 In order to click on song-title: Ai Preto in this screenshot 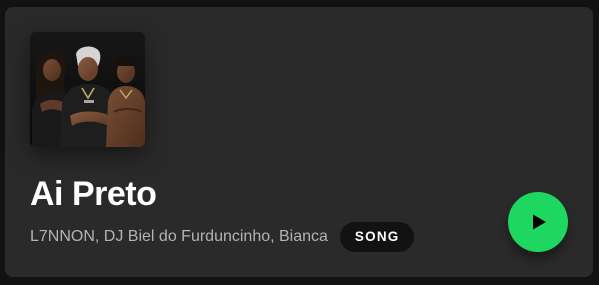, I will do `click(93, 194)`.